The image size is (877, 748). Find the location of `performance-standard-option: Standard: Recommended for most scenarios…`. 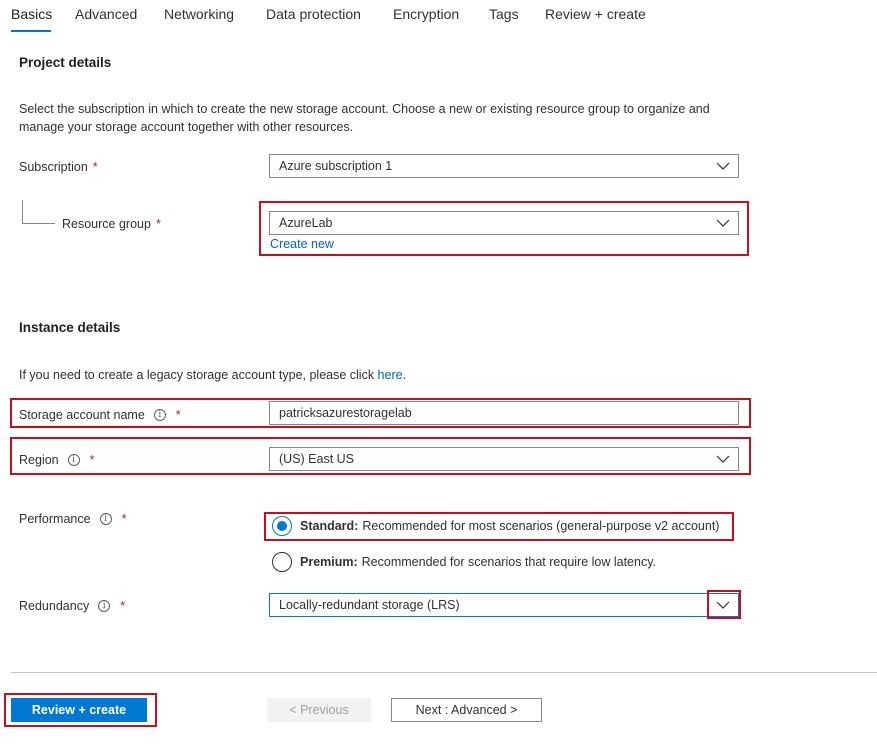

performance-standard-option: Standard: Recommended for most scenarios… is located at coordinates (495, 526).